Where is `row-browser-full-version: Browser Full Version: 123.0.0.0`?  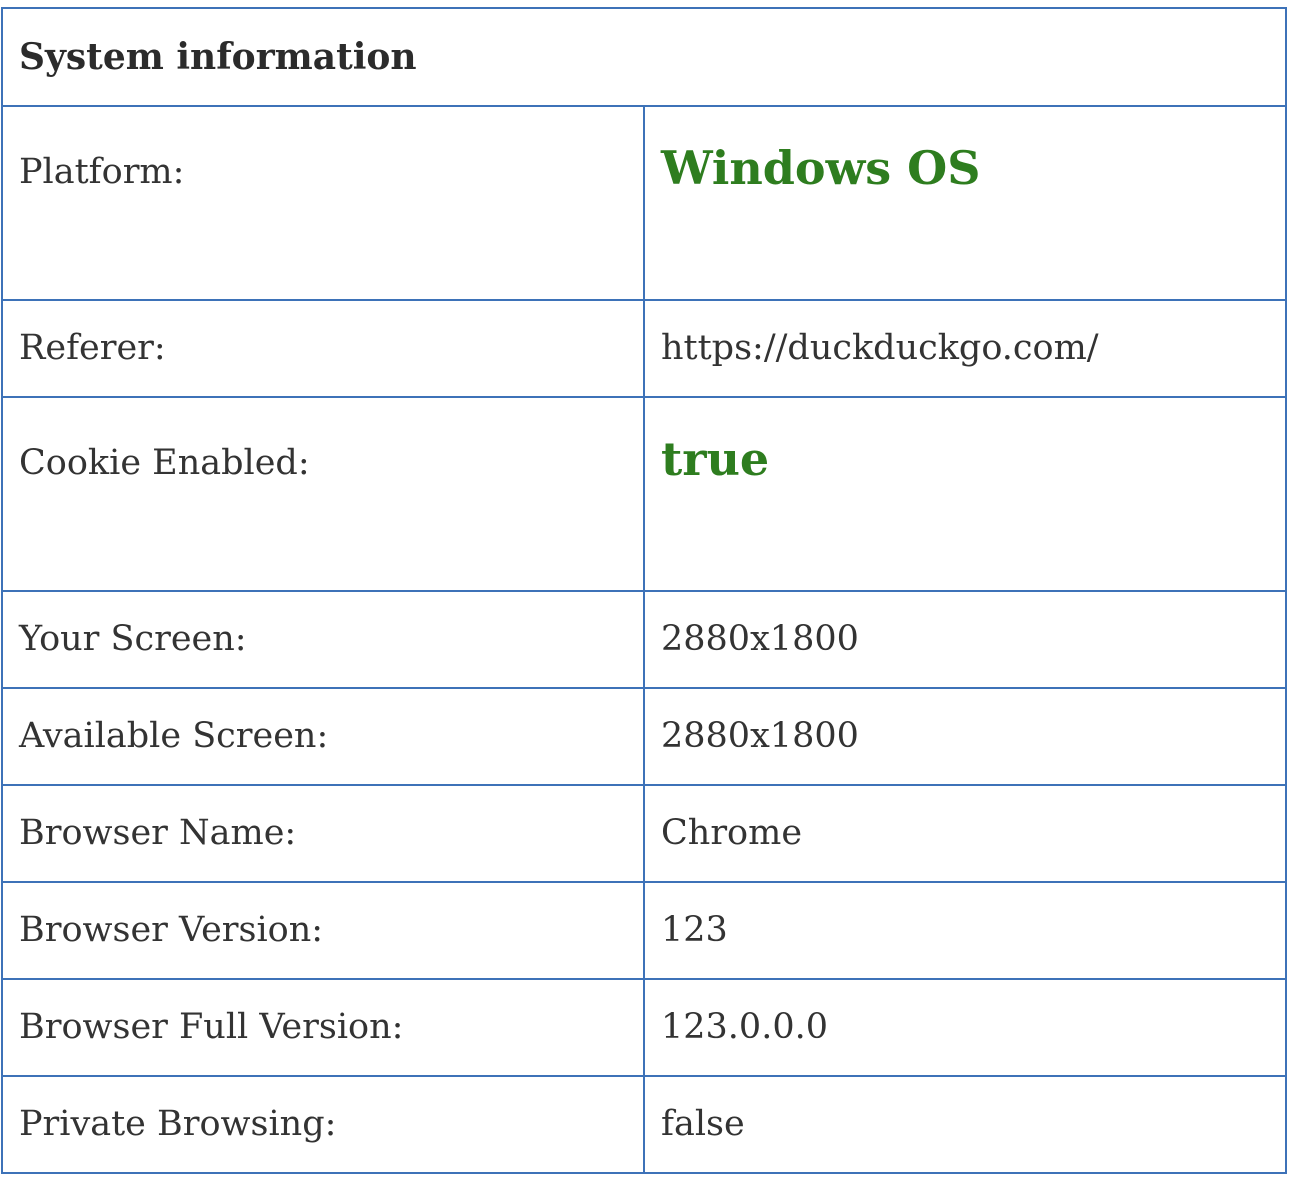
row-browser-full-version: Browser Full Version: 123.0.0.0 is located at coordinates (644, 1027).